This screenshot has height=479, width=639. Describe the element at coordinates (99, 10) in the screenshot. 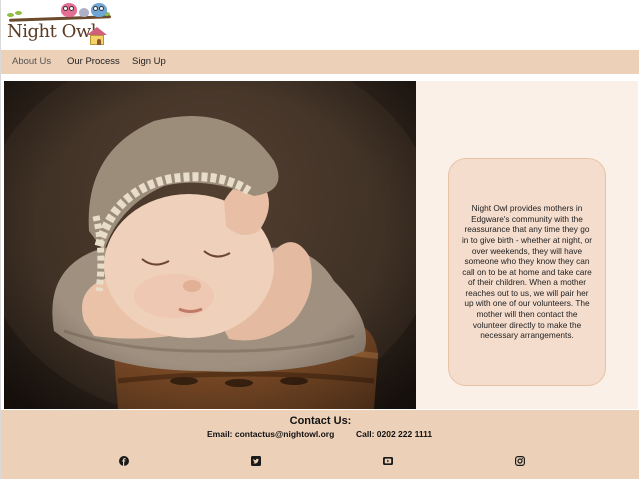

I see `blue-owl-icon` at that location.